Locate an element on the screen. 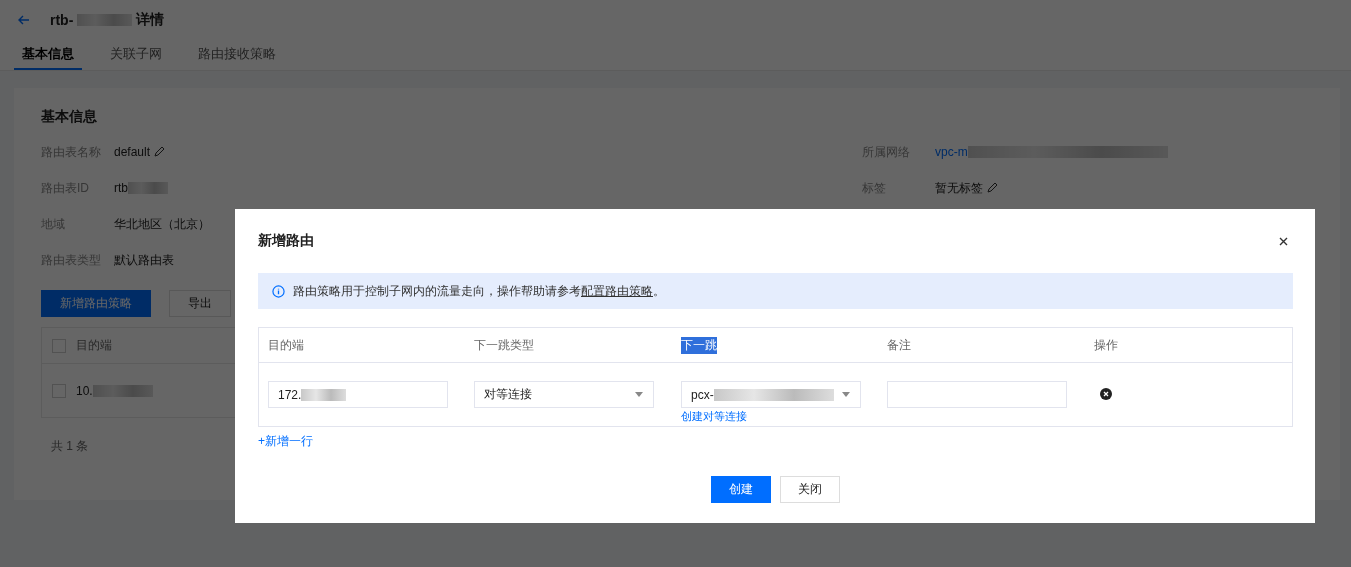  export-button: 导出 is located at coordinates (200, 303).